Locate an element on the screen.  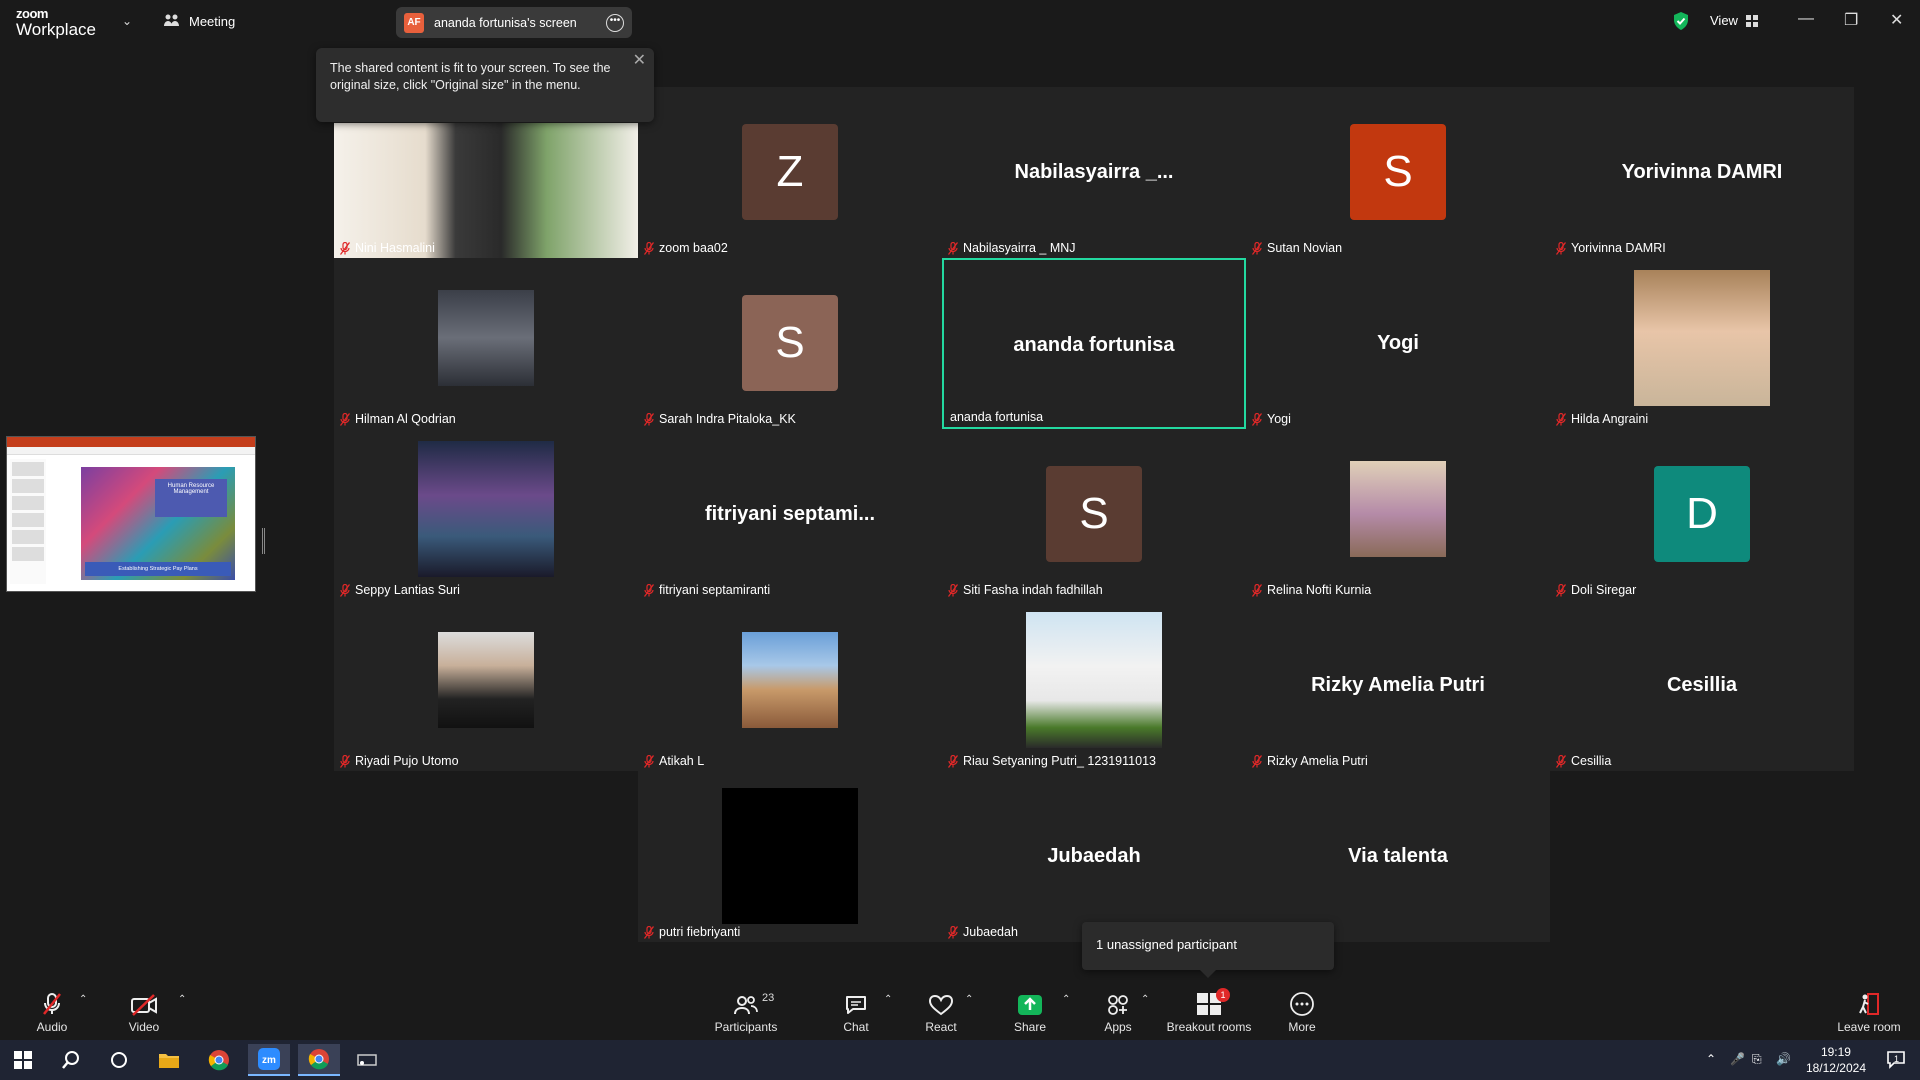
audio-options-caret-icon: ⌃ is located at coordinates (83, 999).